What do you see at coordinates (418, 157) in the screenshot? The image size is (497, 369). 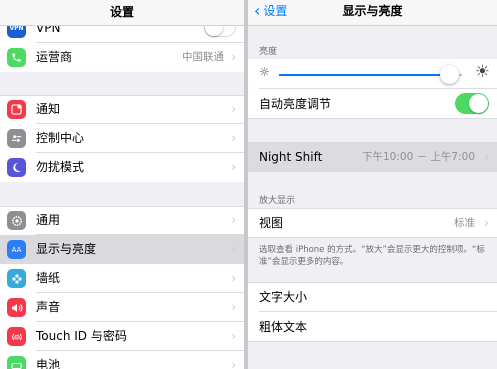 I see `night-shift-schedule: 下午10:00 － 上午7:00` at bounding box center [418, 157].